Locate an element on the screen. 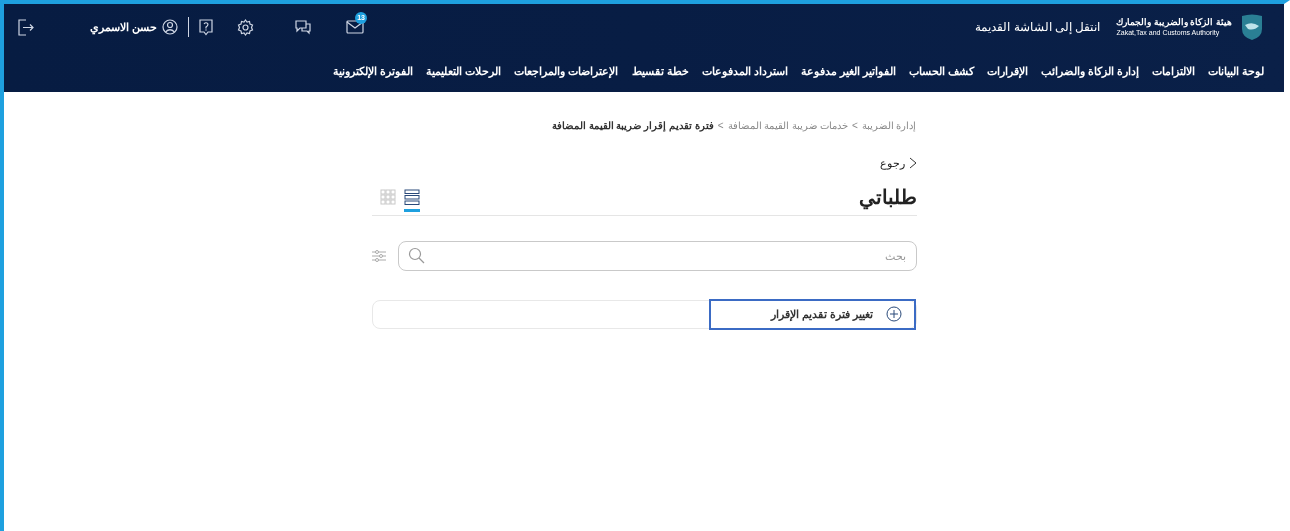 The image size is (1290, 531). search-icon is located at coordinates (416, 255).